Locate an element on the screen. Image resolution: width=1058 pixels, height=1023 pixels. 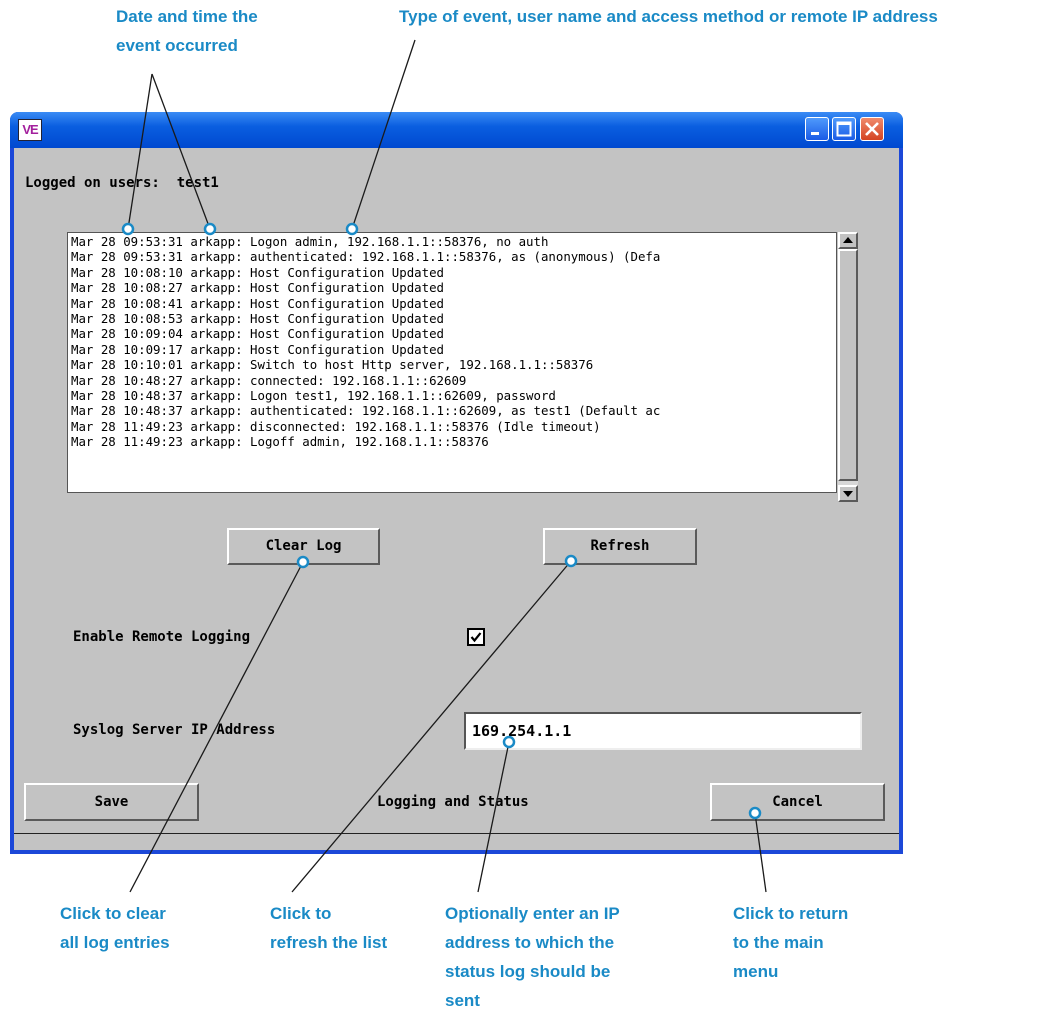
marker-ip is located at coordinates (509, 742).